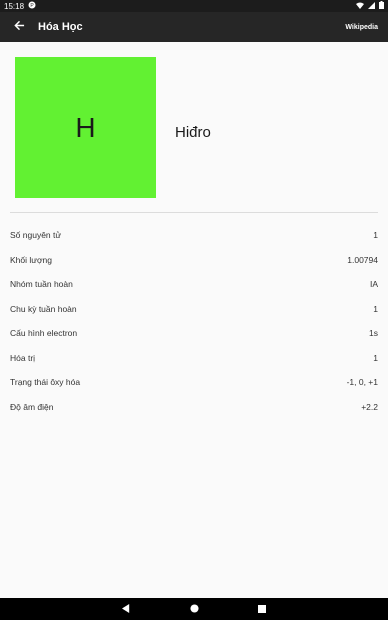  I want to click on property-row: Hóa trị 1, so click(194, 358).